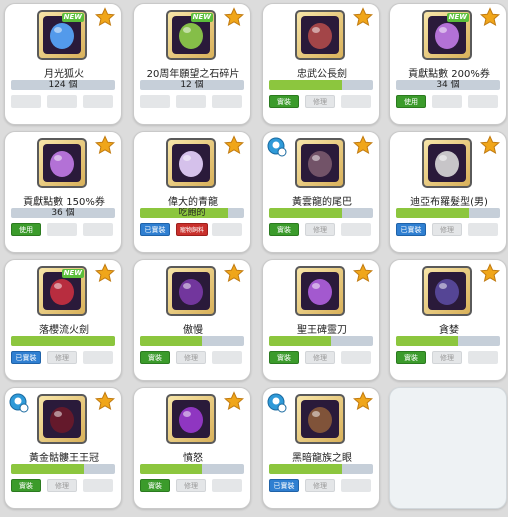  What do you see at coordinates (63, 320) in the screenshot?
I see `item-card: NEW 落櫻流火劍 已實裝 修理` at bounding box center [63, 320].